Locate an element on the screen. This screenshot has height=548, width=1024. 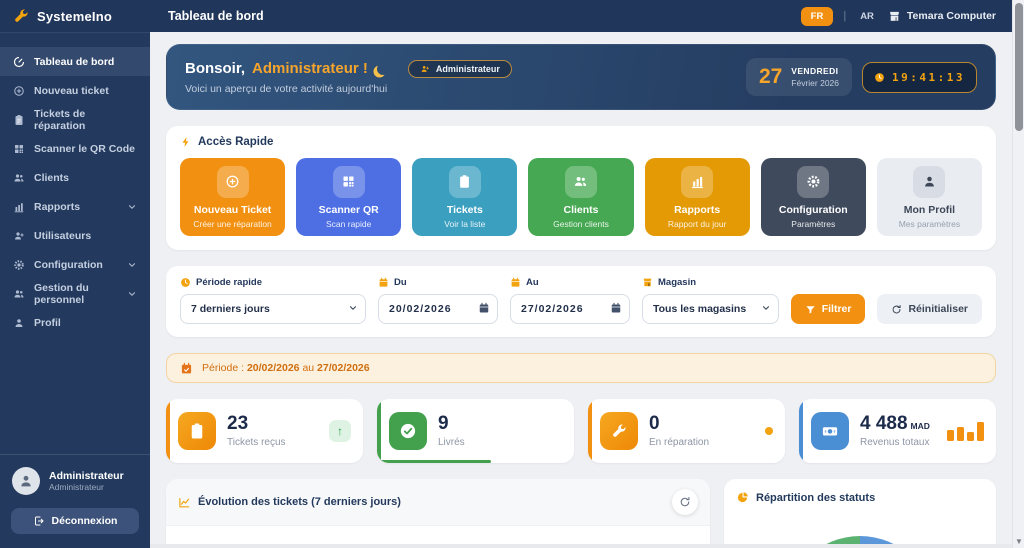
quick-card-tickets: Tickets Voir la liste is located at coordinates (465, 197).